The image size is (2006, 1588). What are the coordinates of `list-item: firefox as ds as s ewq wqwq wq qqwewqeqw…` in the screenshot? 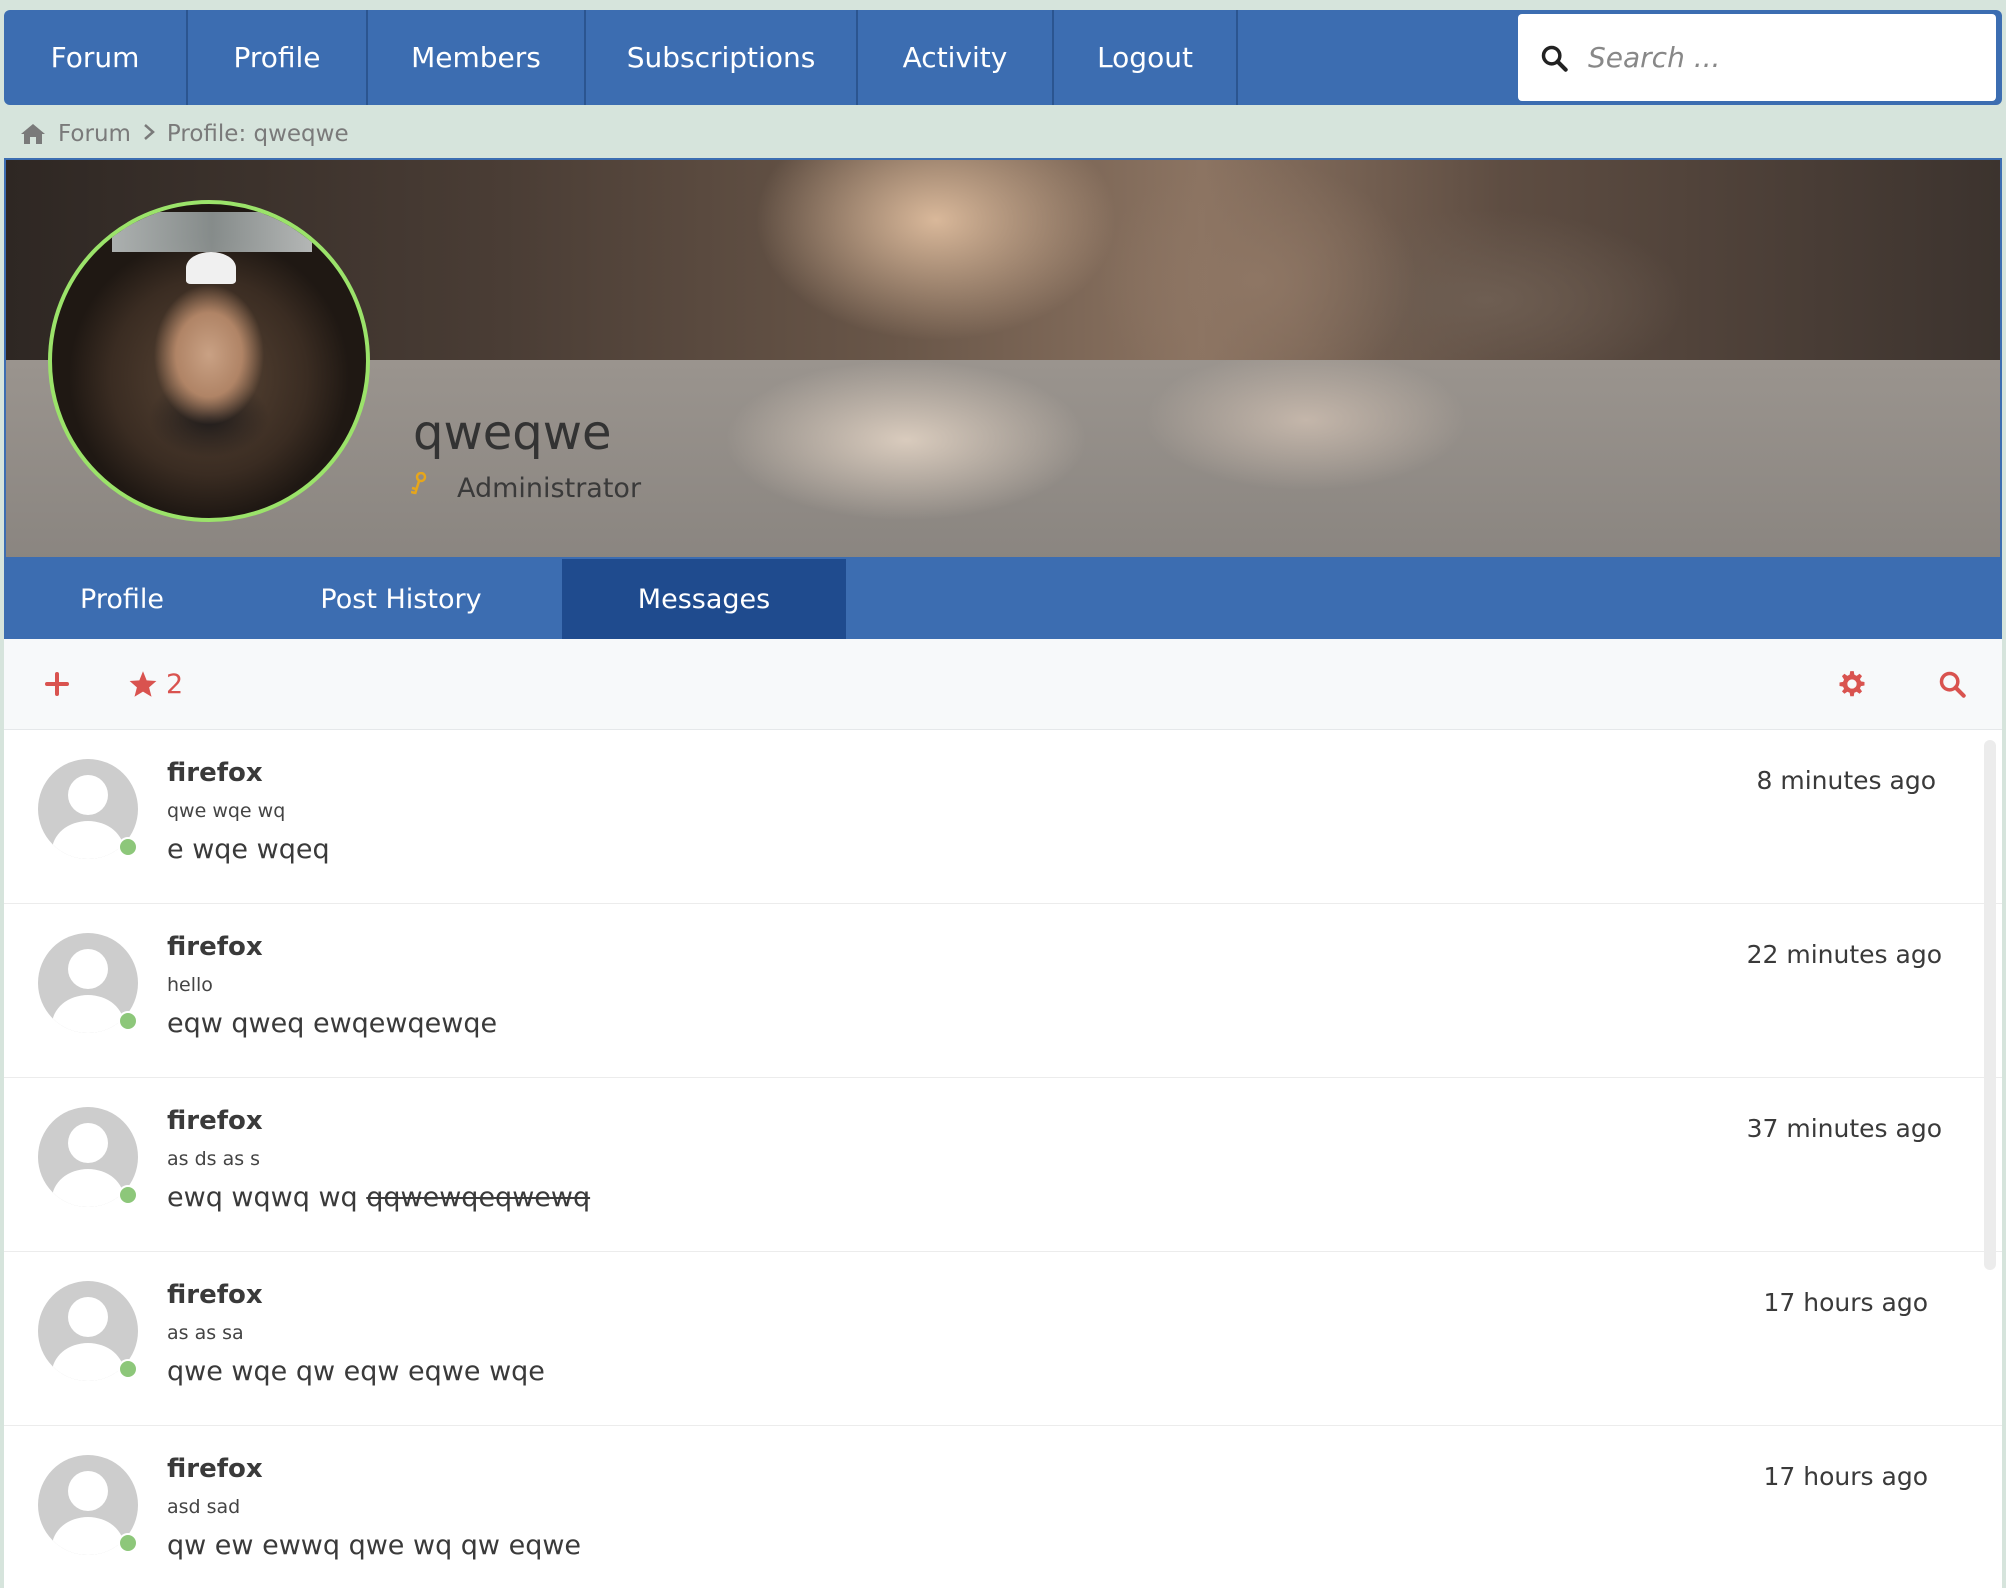 It's located at (1003, 1165).